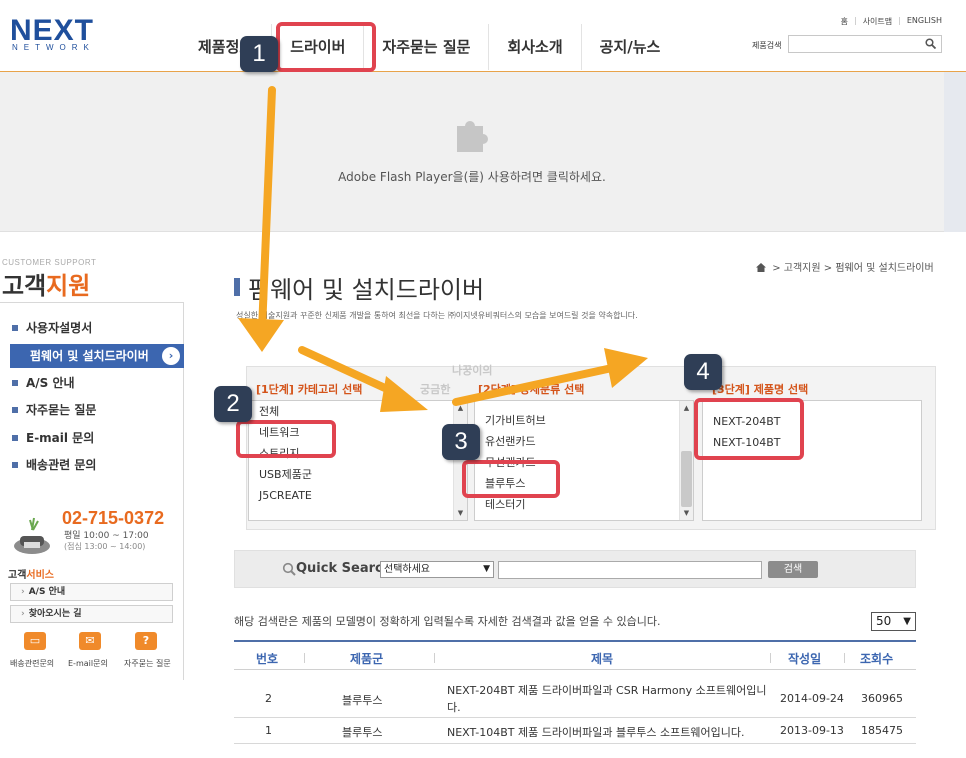 This screenshot has height=758, width=966. What do you see at coordinates (472, 136) in the screenshot?
I see `puzzle-plugin-icon` at bounding box center [472, 136].